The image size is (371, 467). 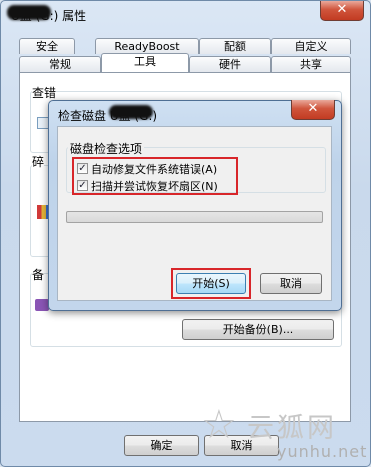 What do you see at coordinates (292, 428) in the screenshot?
I see `watermark-text: 云狐网` at bounding box center [292, 428].